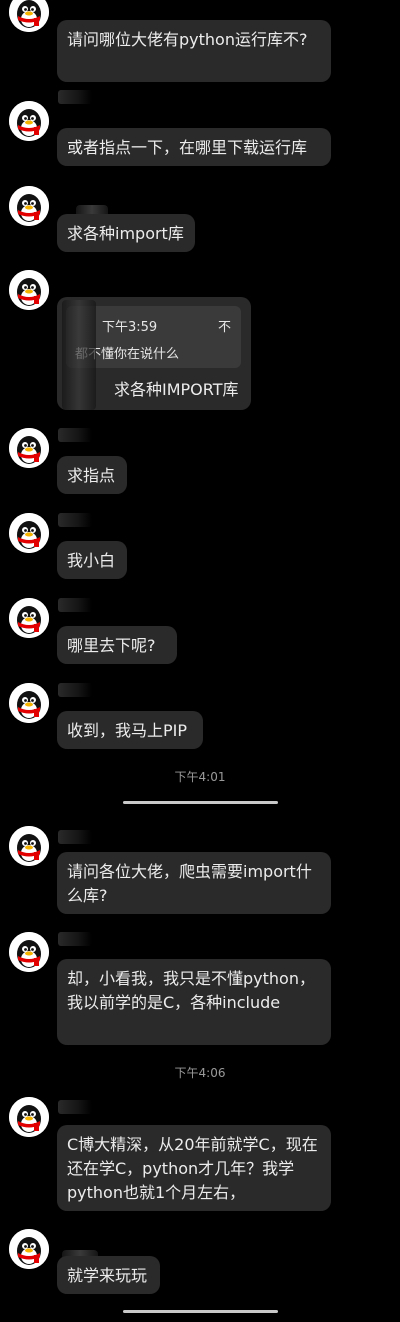 The image size is (400, 1322). Describe the element at coordinates (200, 1073) in the screenshot. I see `timestamp: 下午4:06` at that location.